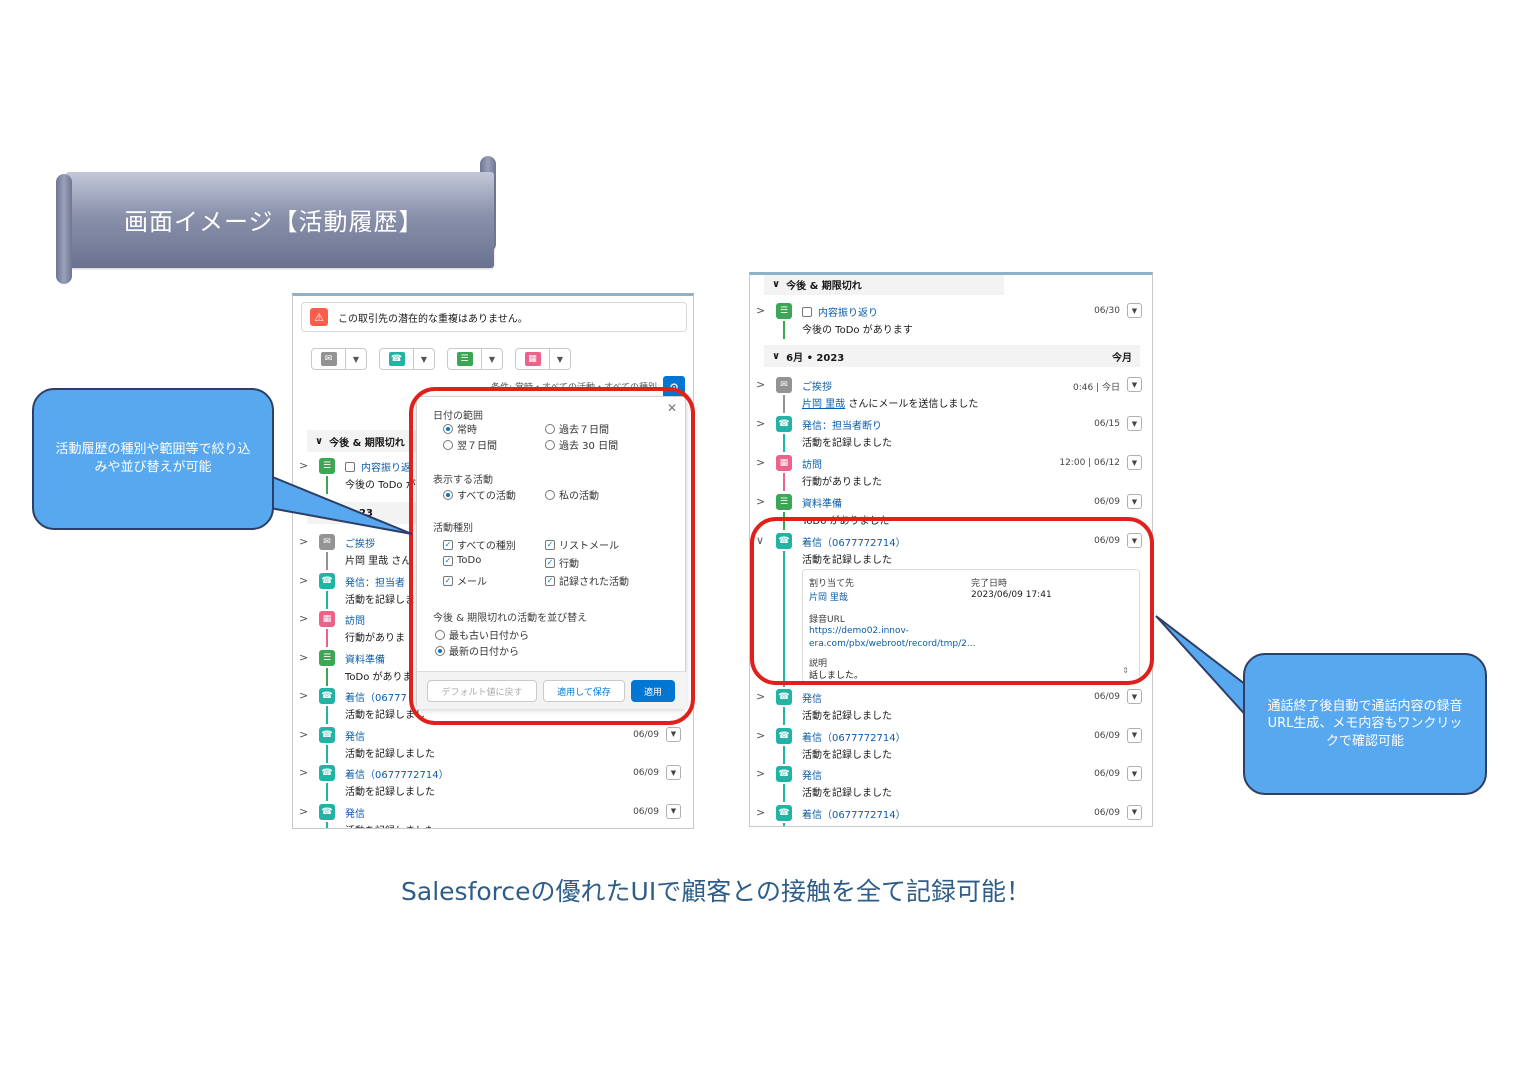 This screenshot has height=1086, width=1536. Describe the element at coordinates (1203, 669) in the screenshot. I see `right-callout-tail` at that location.